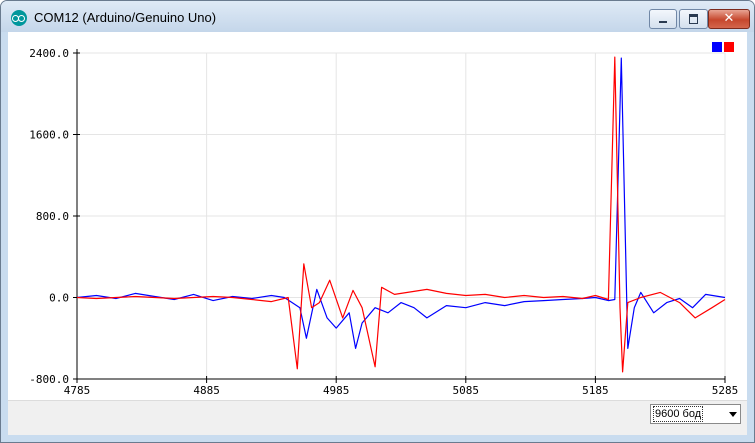 This screenshot has width=755, height=443. Describe the element at coordinates (377, 16) in the screenshot. I see `title-bar: COM12 (Arduino/Genuino Uno) ✕` at that location.